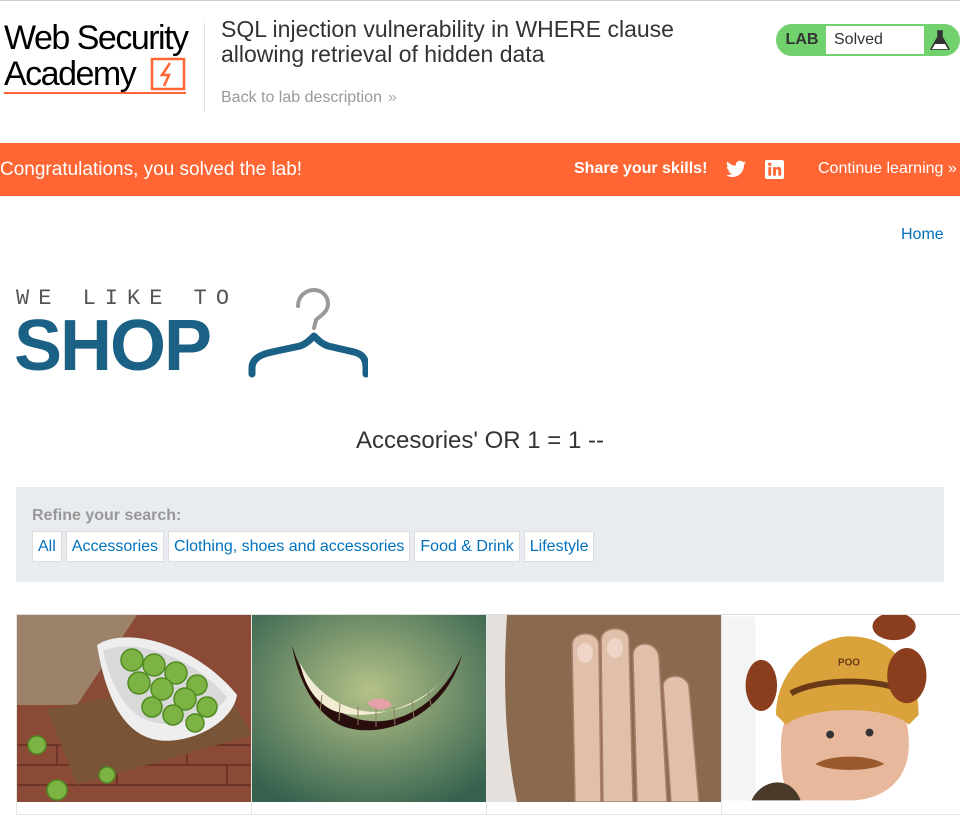 This screenshot has width=960, height=821. Describe the element at coordinates (839, 708) in the screenshot. I see `product-image-poo-head-hat: POO` at that location.